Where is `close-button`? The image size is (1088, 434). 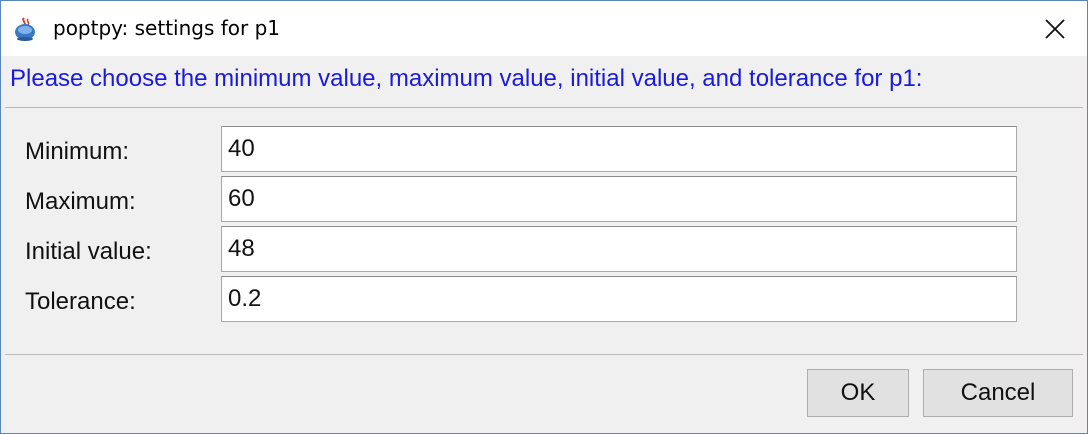 close-button is located at coordinates (1055, 28).